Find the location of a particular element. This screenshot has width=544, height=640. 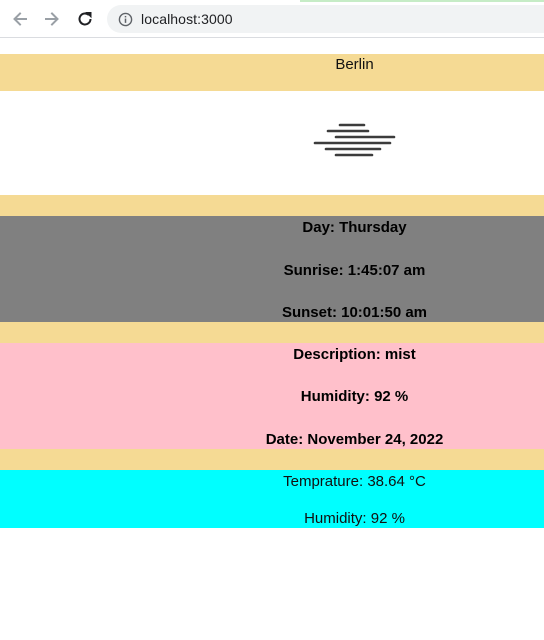

sunrise-label: Sunrise: 1:45:07 am is located at coordinates (354, 270).